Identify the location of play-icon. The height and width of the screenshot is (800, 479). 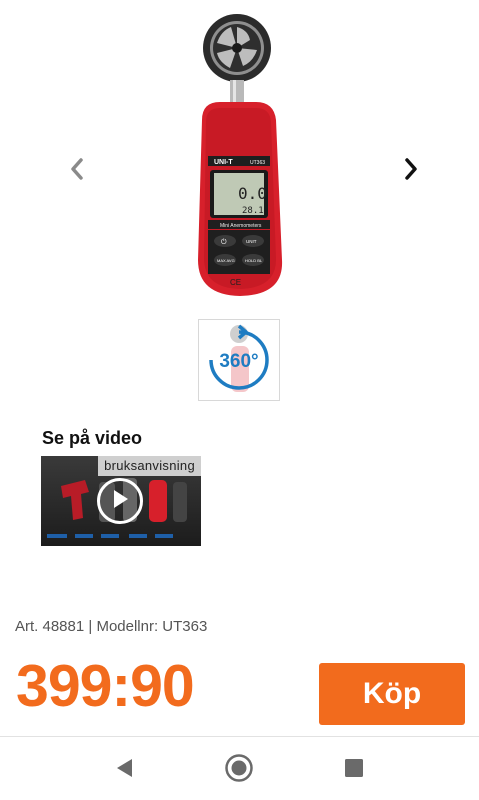
(120, 501).